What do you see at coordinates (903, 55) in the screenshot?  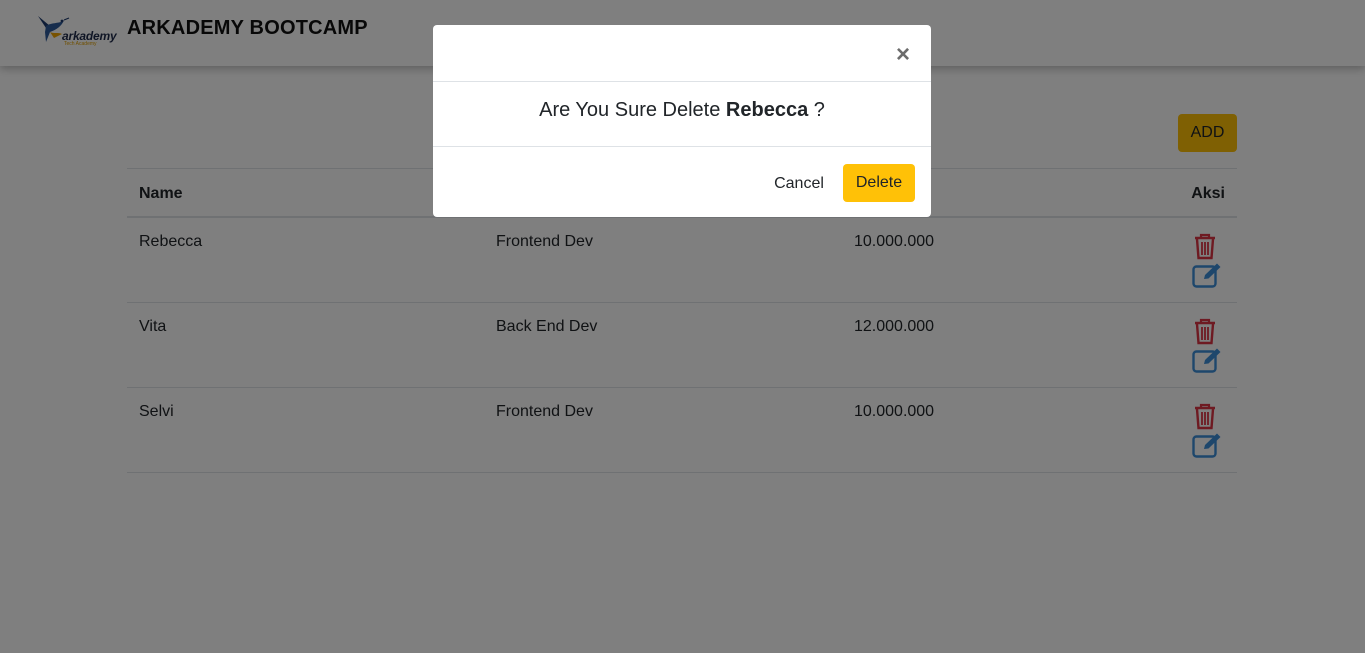 I see `close-button: ×` at bounding box center [903, 55].